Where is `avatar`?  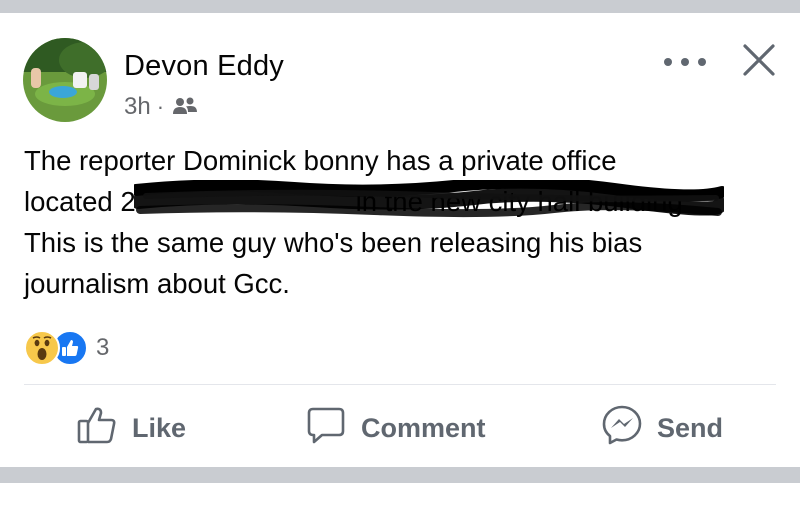
avatar is located at coordinates (65, 80).